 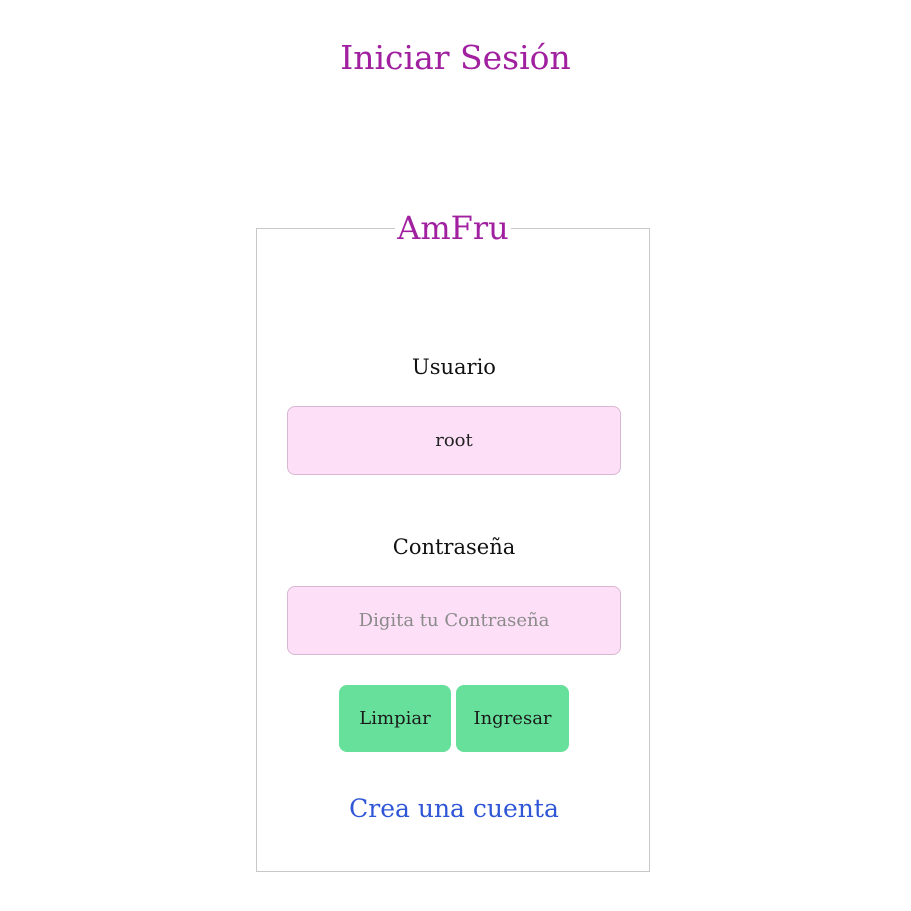 What do you see at coordinates (454, 440) in the screenshot?
I see `username-input` at bounding box center [454, 440].